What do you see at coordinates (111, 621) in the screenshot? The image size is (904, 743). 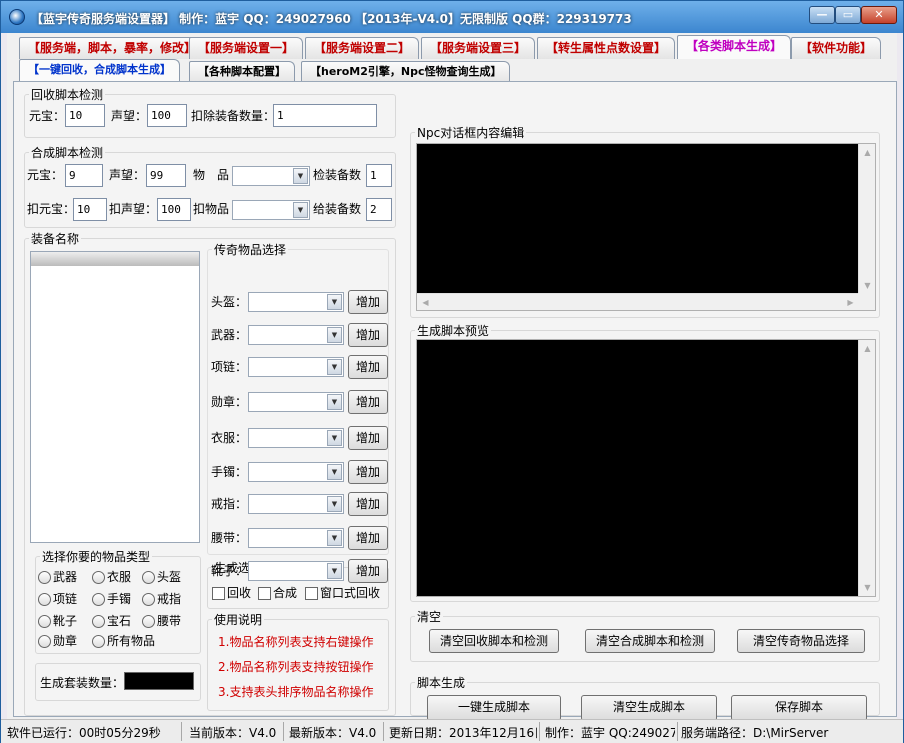 I see `type-gem-radio: 宝石` at bounding box center [111, 621].